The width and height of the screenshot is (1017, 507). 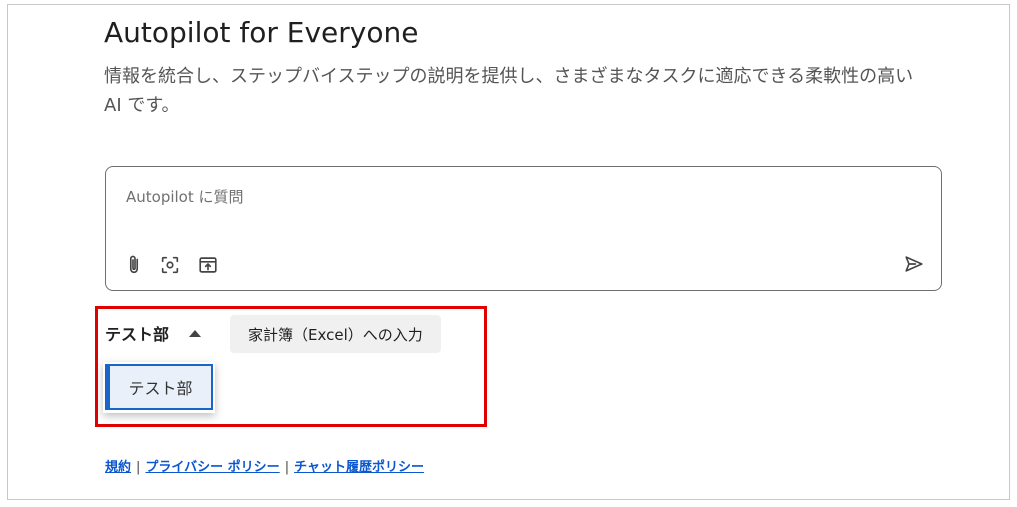 I want to click on department-option: テスト部, so click(x=159, y=387).